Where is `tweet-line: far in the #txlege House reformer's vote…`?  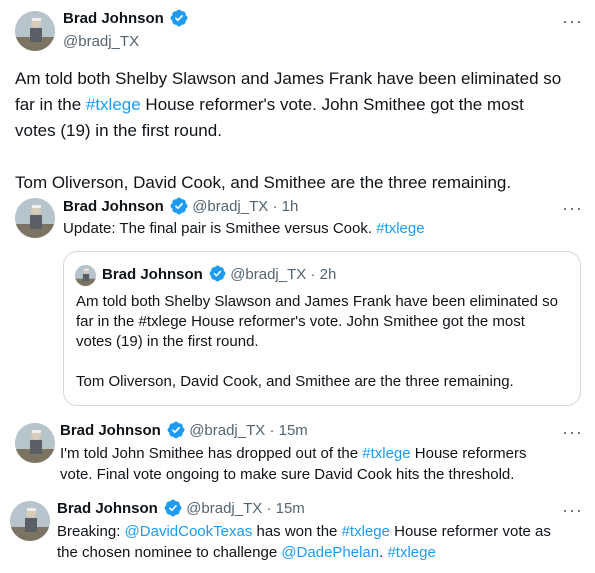
tweet-line: far in the #txlege House reformer's vote… is located at coordinates (269, 104).